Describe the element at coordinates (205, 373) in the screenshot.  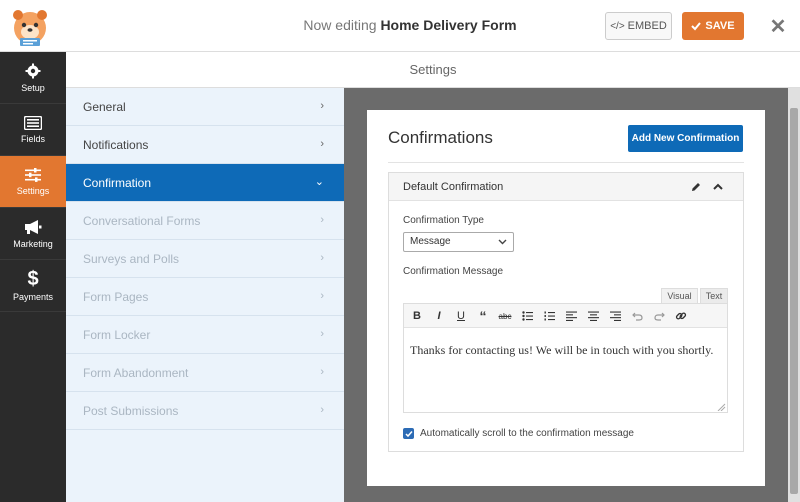
I see `subnav-item-form-abandonment: Form Abandonment ›` at that location.